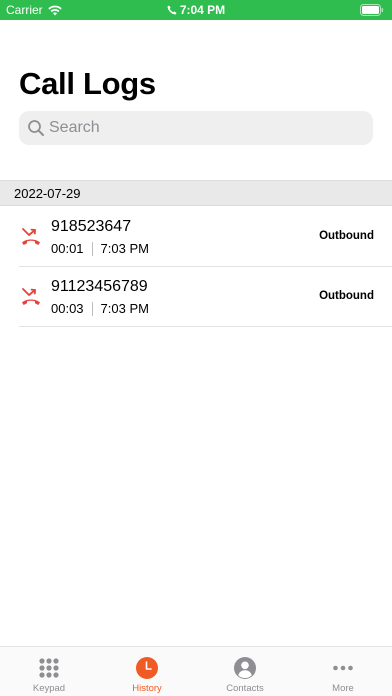 The height and width of the screenshot is (696, 392). Describe the element at coordinates (49, 668) in the screenshot. I see `keypad-icon` at that location.